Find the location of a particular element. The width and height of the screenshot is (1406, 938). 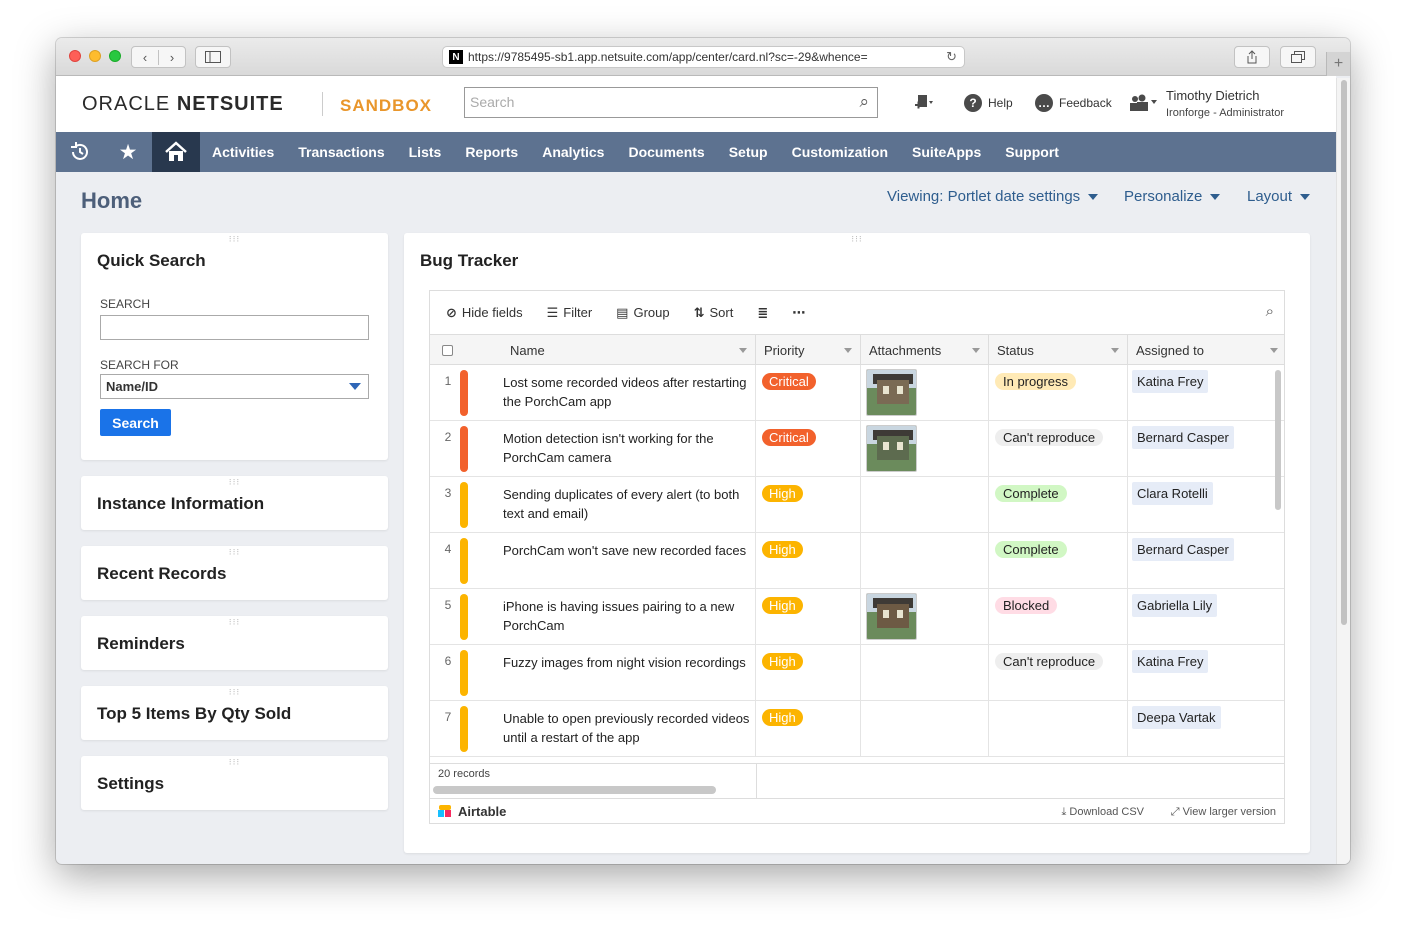

portlet-title: Bug Tracker is located at coordinates (469, 260).